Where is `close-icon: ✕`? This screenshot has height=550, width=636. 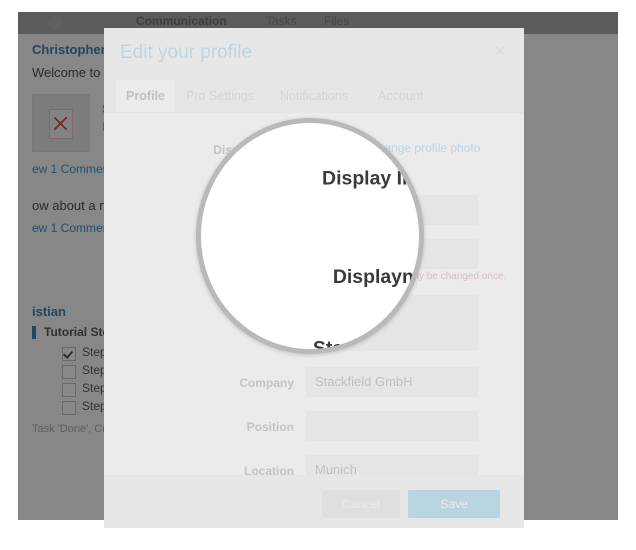
close-icon: ✕ is located at coordinates (500, 52).